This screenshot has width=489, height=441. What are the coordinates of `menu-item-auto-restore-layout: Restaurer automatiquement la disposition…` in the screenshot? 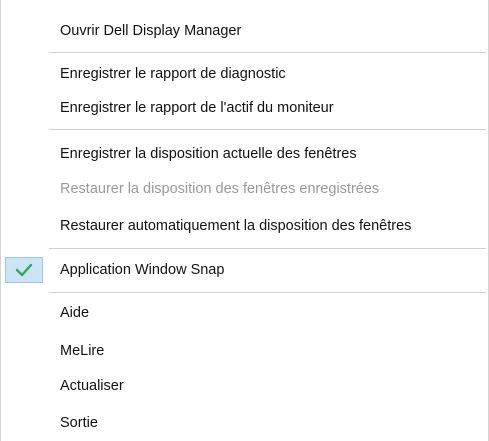 It's located at (244, 226).